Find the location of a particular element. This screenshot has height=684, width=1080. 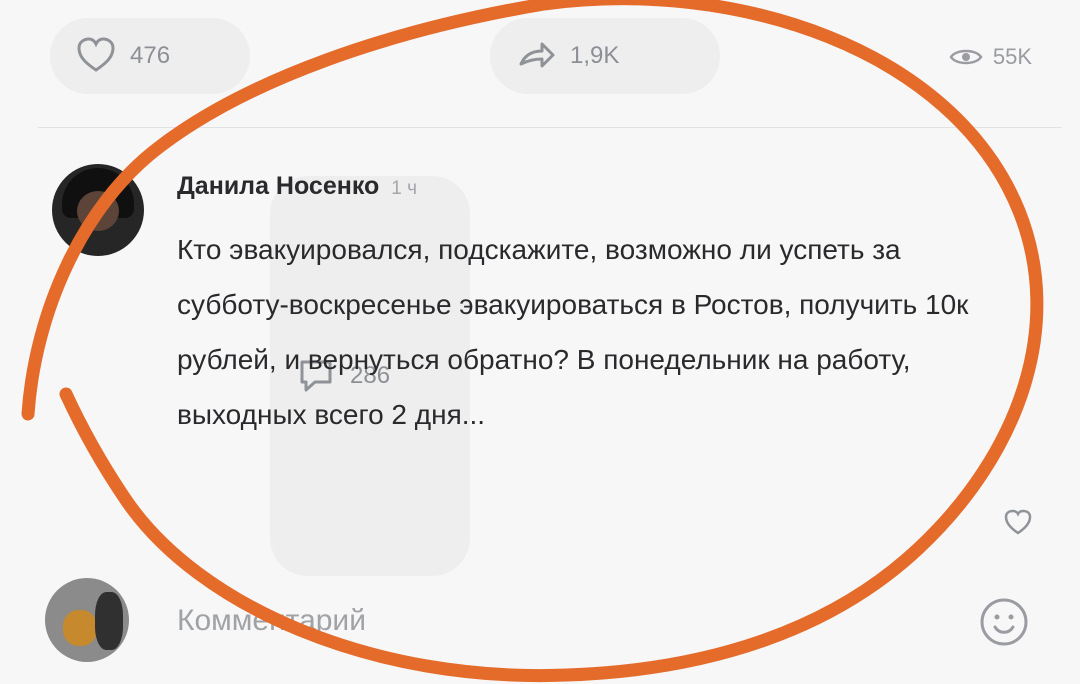

comment-like-icon is located at coordinates (1018, 522).